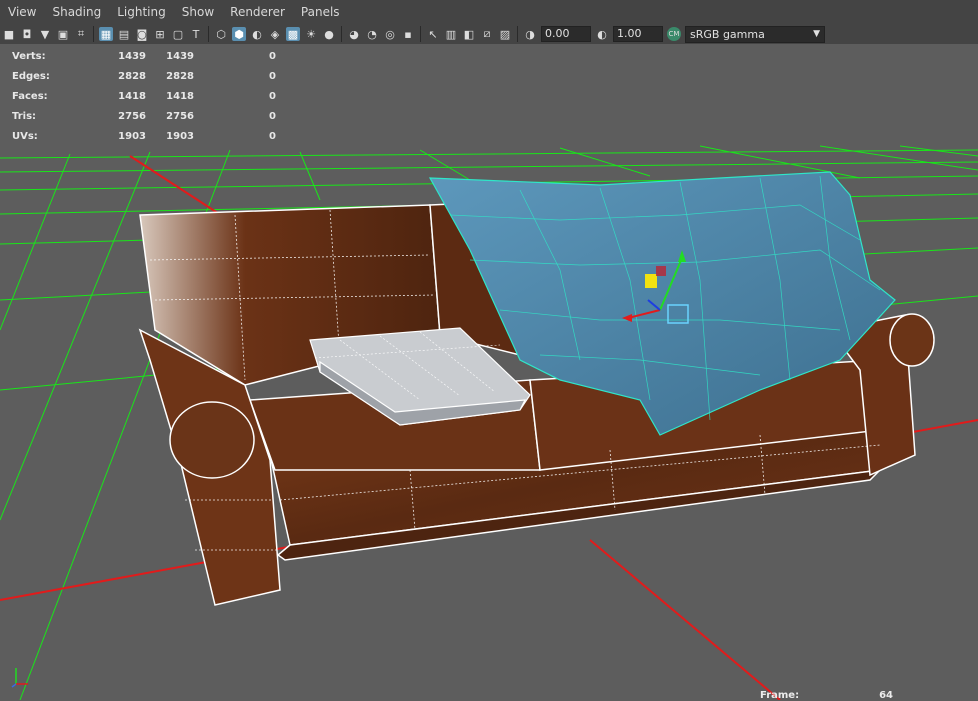  I want to click on bookmark-icon: ▼, so click(45, 34).